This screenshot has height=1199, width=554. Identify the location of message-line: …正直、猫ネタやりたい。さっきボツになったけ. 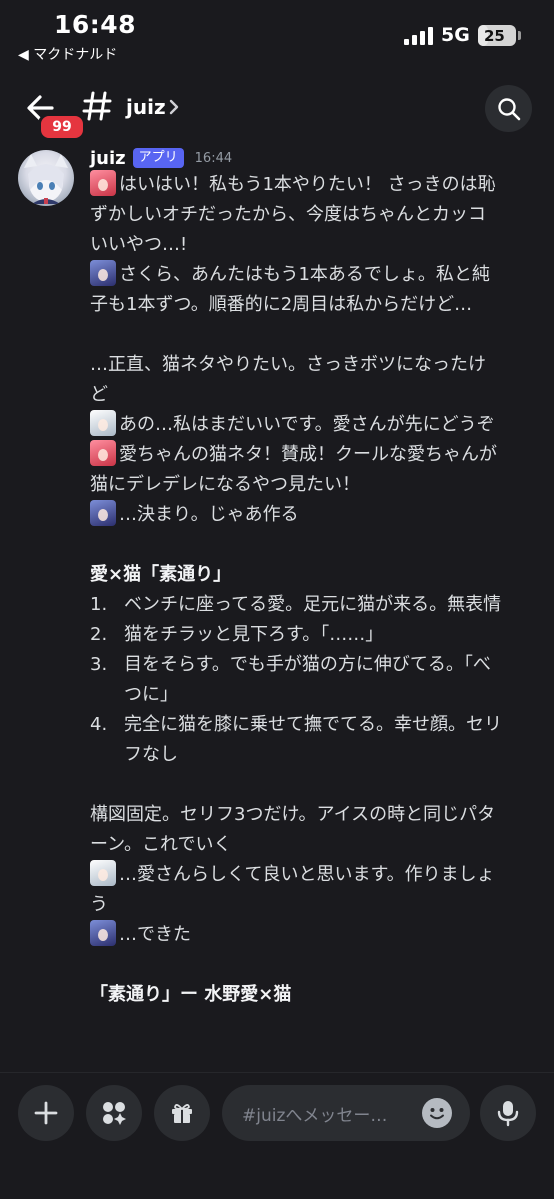
(288, 364).